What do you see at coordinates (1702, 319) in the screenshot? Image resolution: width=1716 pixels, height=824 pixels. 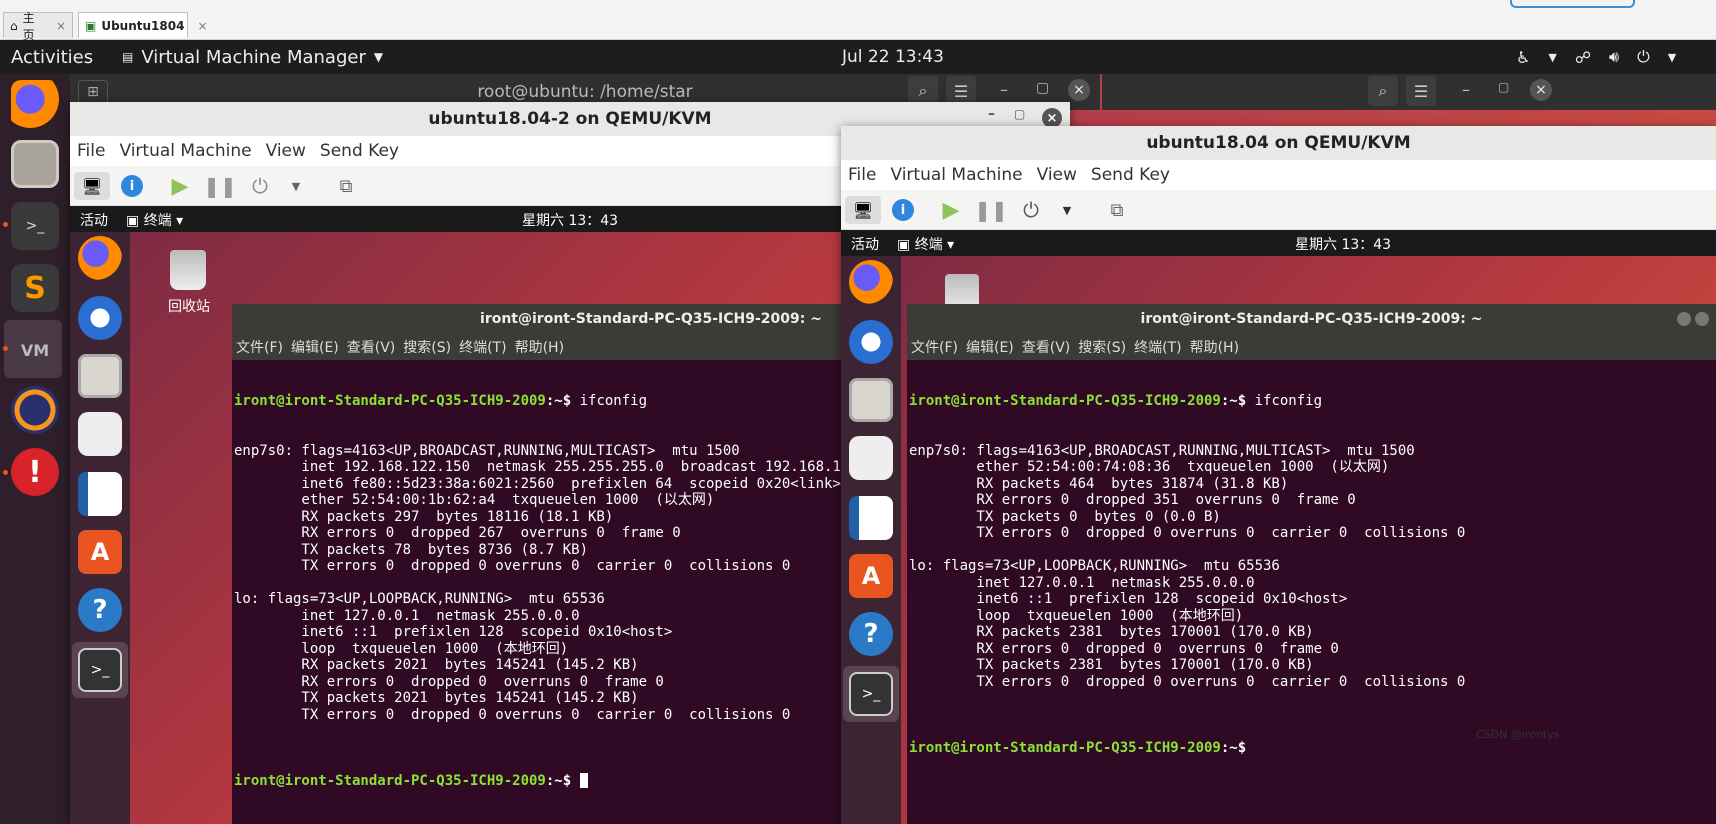 I see `maximize-icon` at bounding box center [1702, 319].